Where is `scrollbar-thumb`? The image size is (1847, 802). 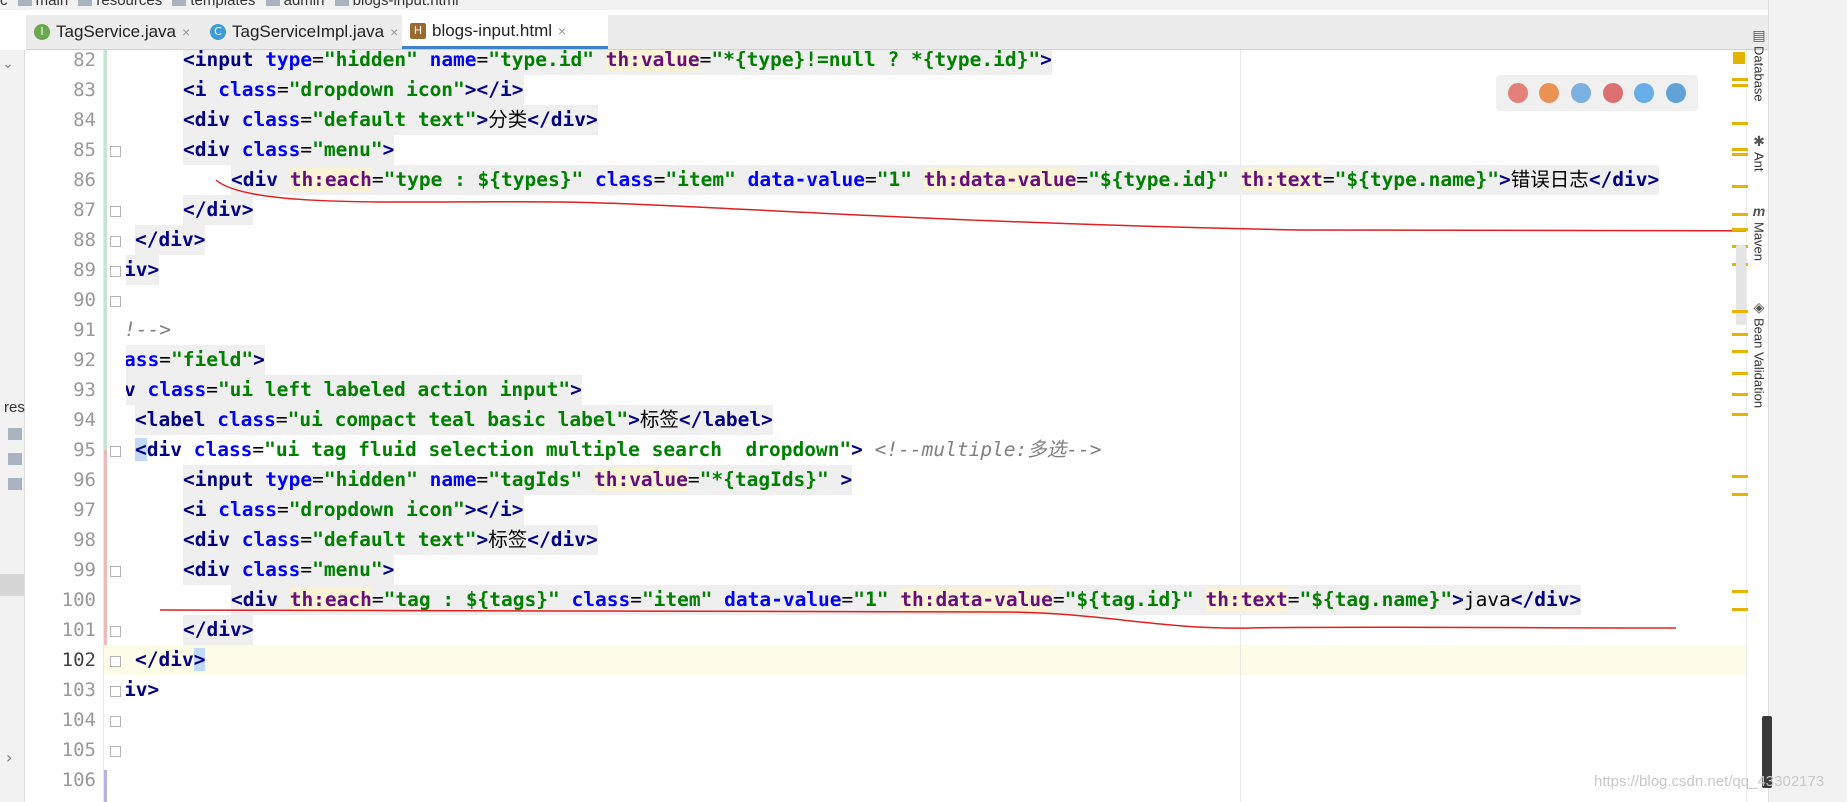
scrollbar-thumb is located at coordinates (1741, 285).